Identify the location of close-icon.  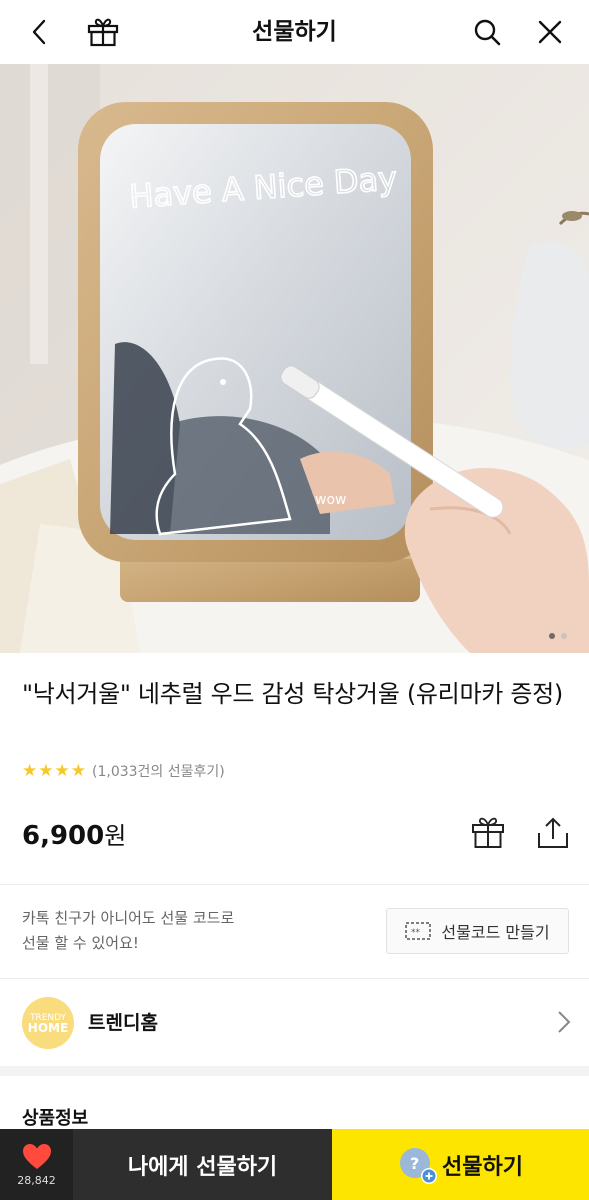
(550, 32).